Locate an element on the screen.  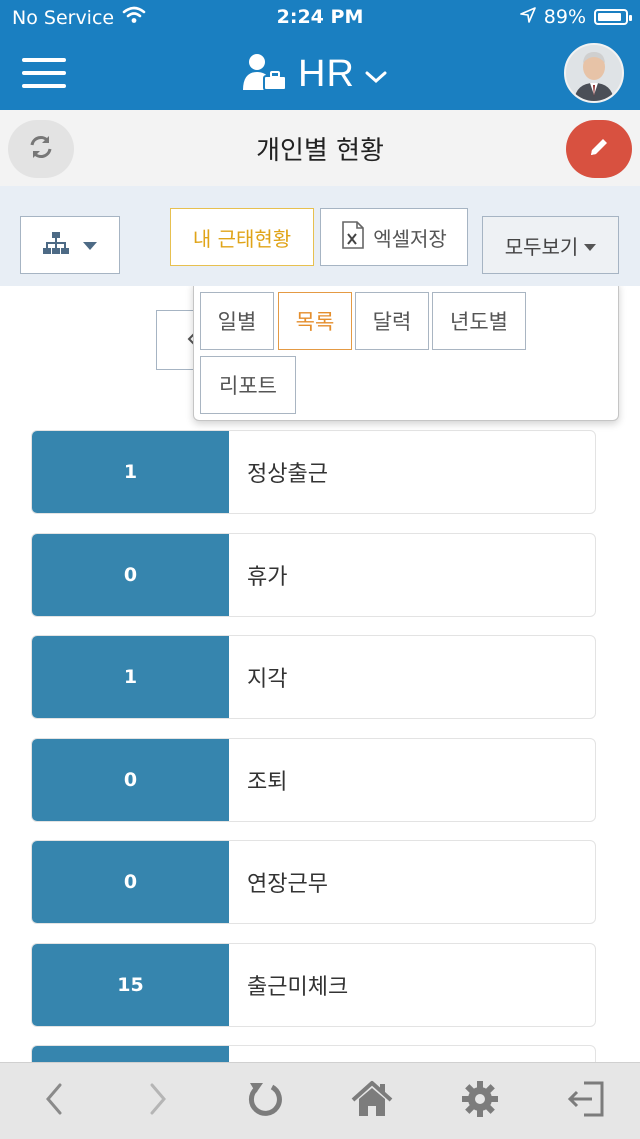
user-avatar is located at coordinates (594, 73).